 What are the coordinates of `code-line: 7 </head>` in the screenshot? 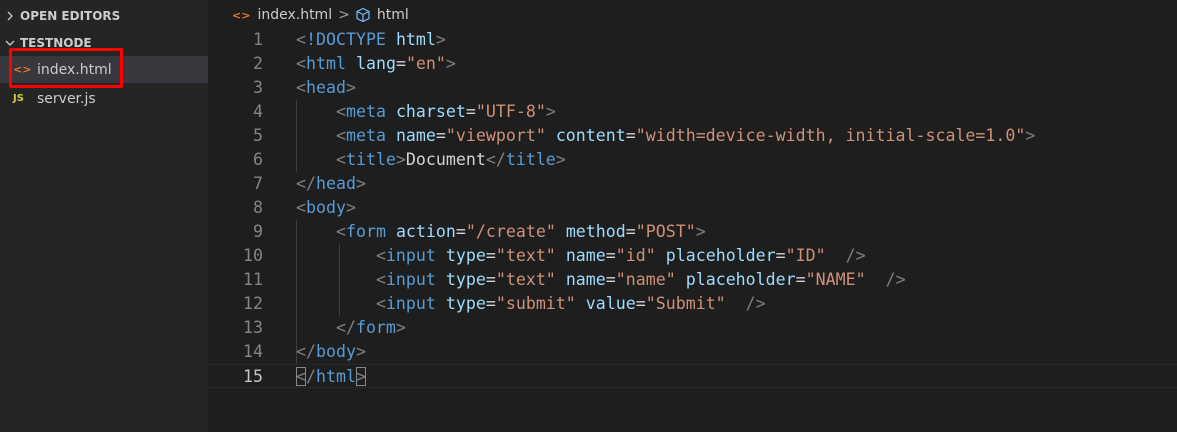 It's located at (692, 184).